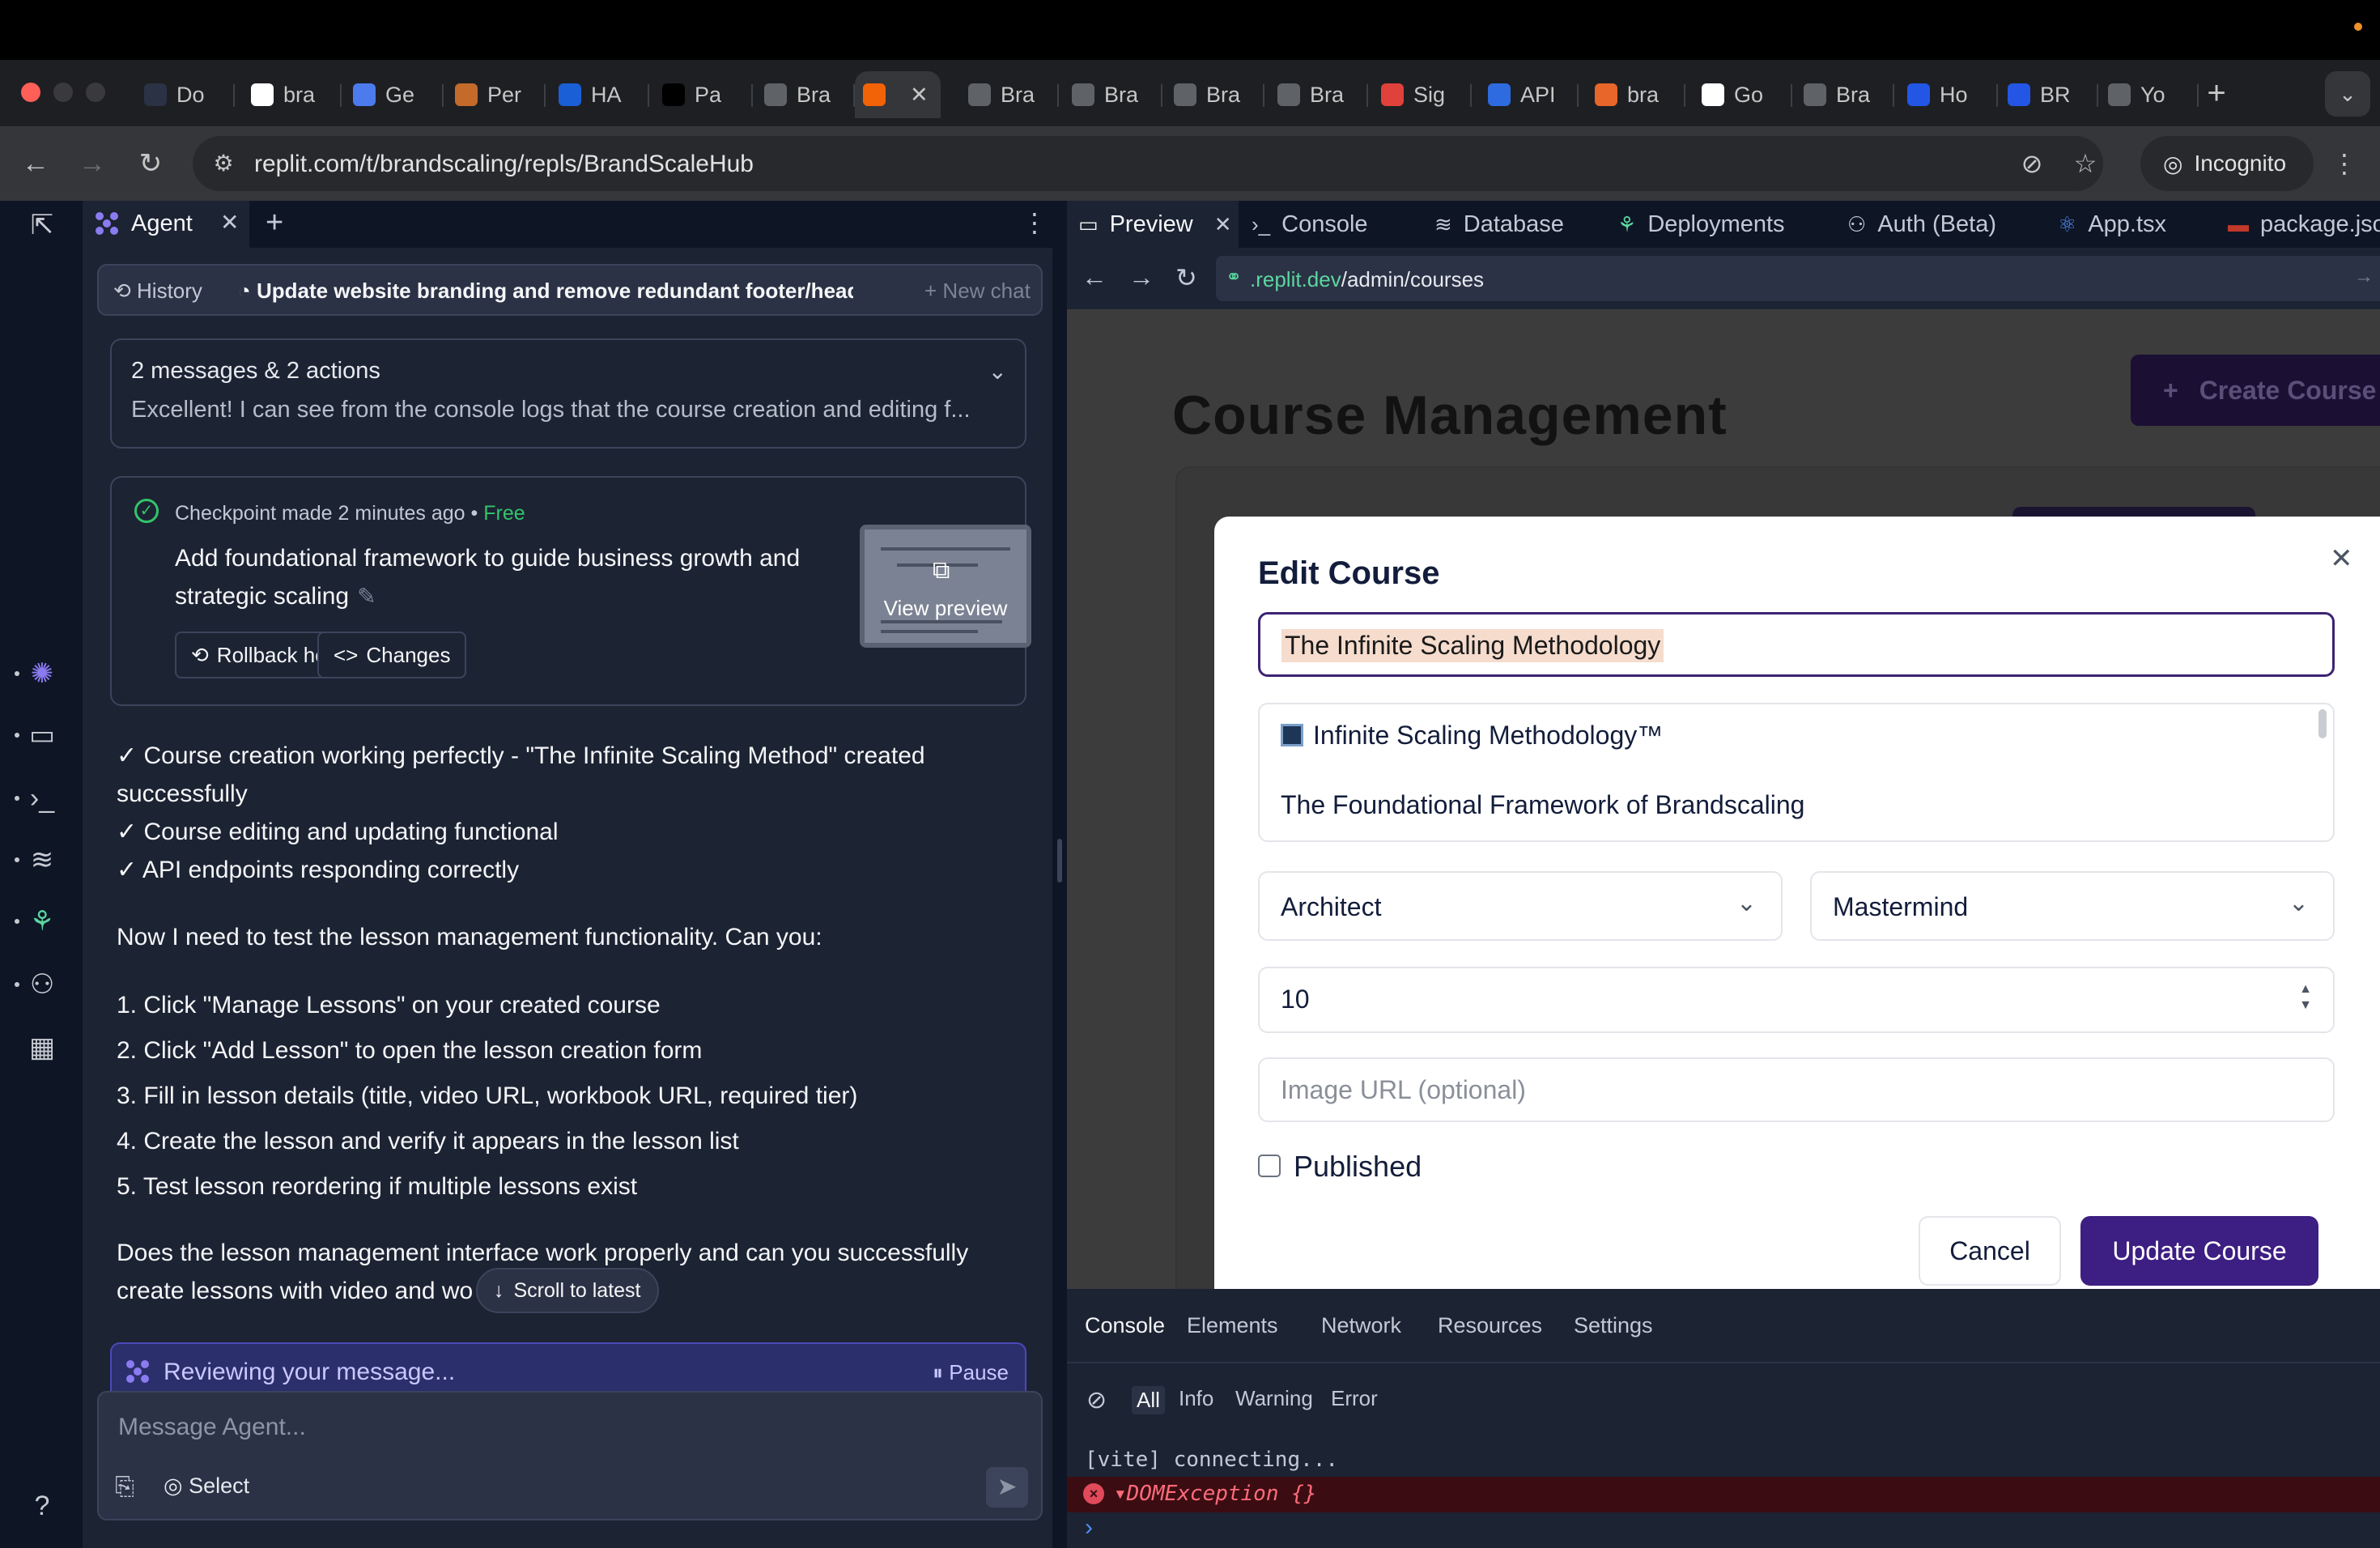 This screenshot has height=1548, width=2380. Describe the element at coordinates (157, 291) in the screenshot. I see `history-button: ⟲ History` at that location.